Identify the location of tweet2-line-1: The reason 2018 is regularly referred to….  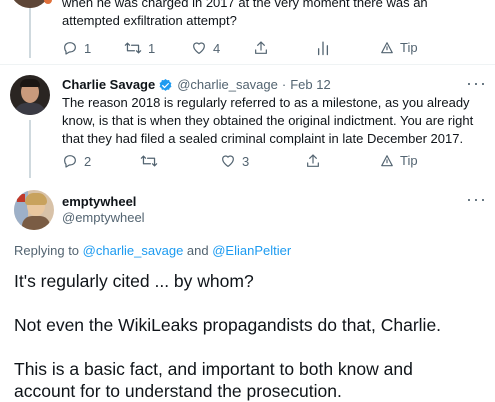
(266, 102).